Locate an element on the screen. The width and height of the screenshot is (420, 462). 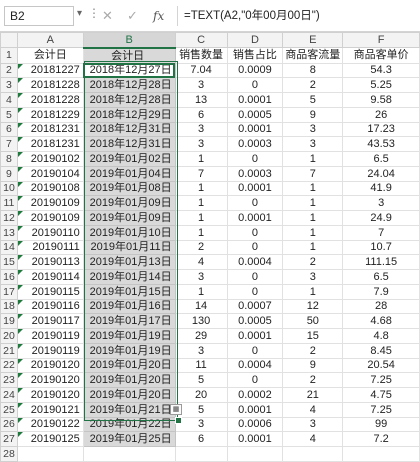
row-header: 25 is located at coordinates (9, 409).